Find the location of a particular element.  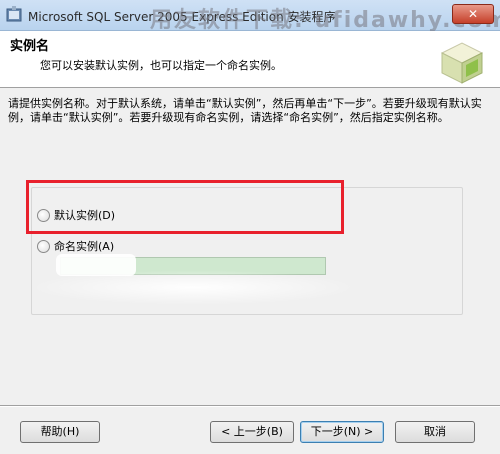

close-button: ✕ is located at coordinates (473, 14).